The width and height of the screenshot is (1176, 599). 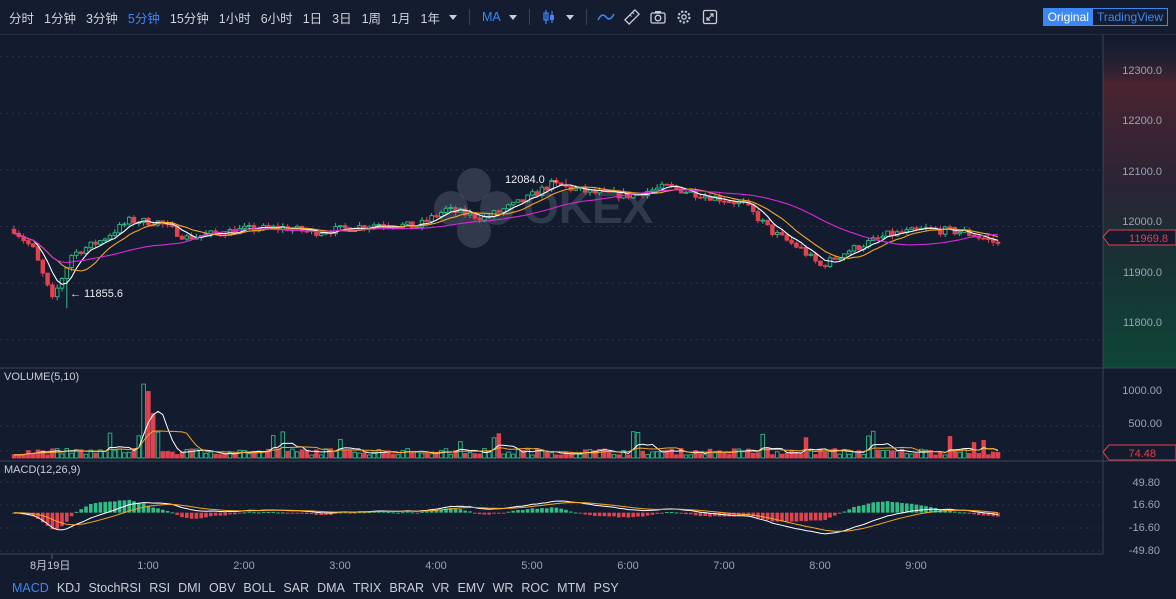 I want to click on line-indicator-icon, so click(x=606, y=17).